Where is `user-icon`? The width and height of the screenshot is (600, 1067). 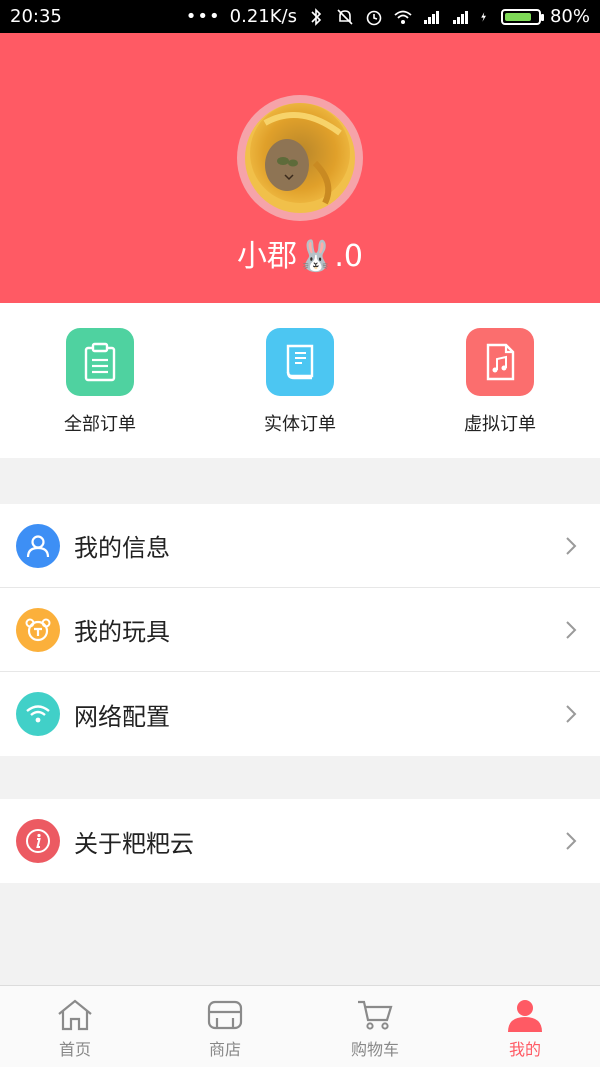
user-icon is located at coordinates (38, 545).